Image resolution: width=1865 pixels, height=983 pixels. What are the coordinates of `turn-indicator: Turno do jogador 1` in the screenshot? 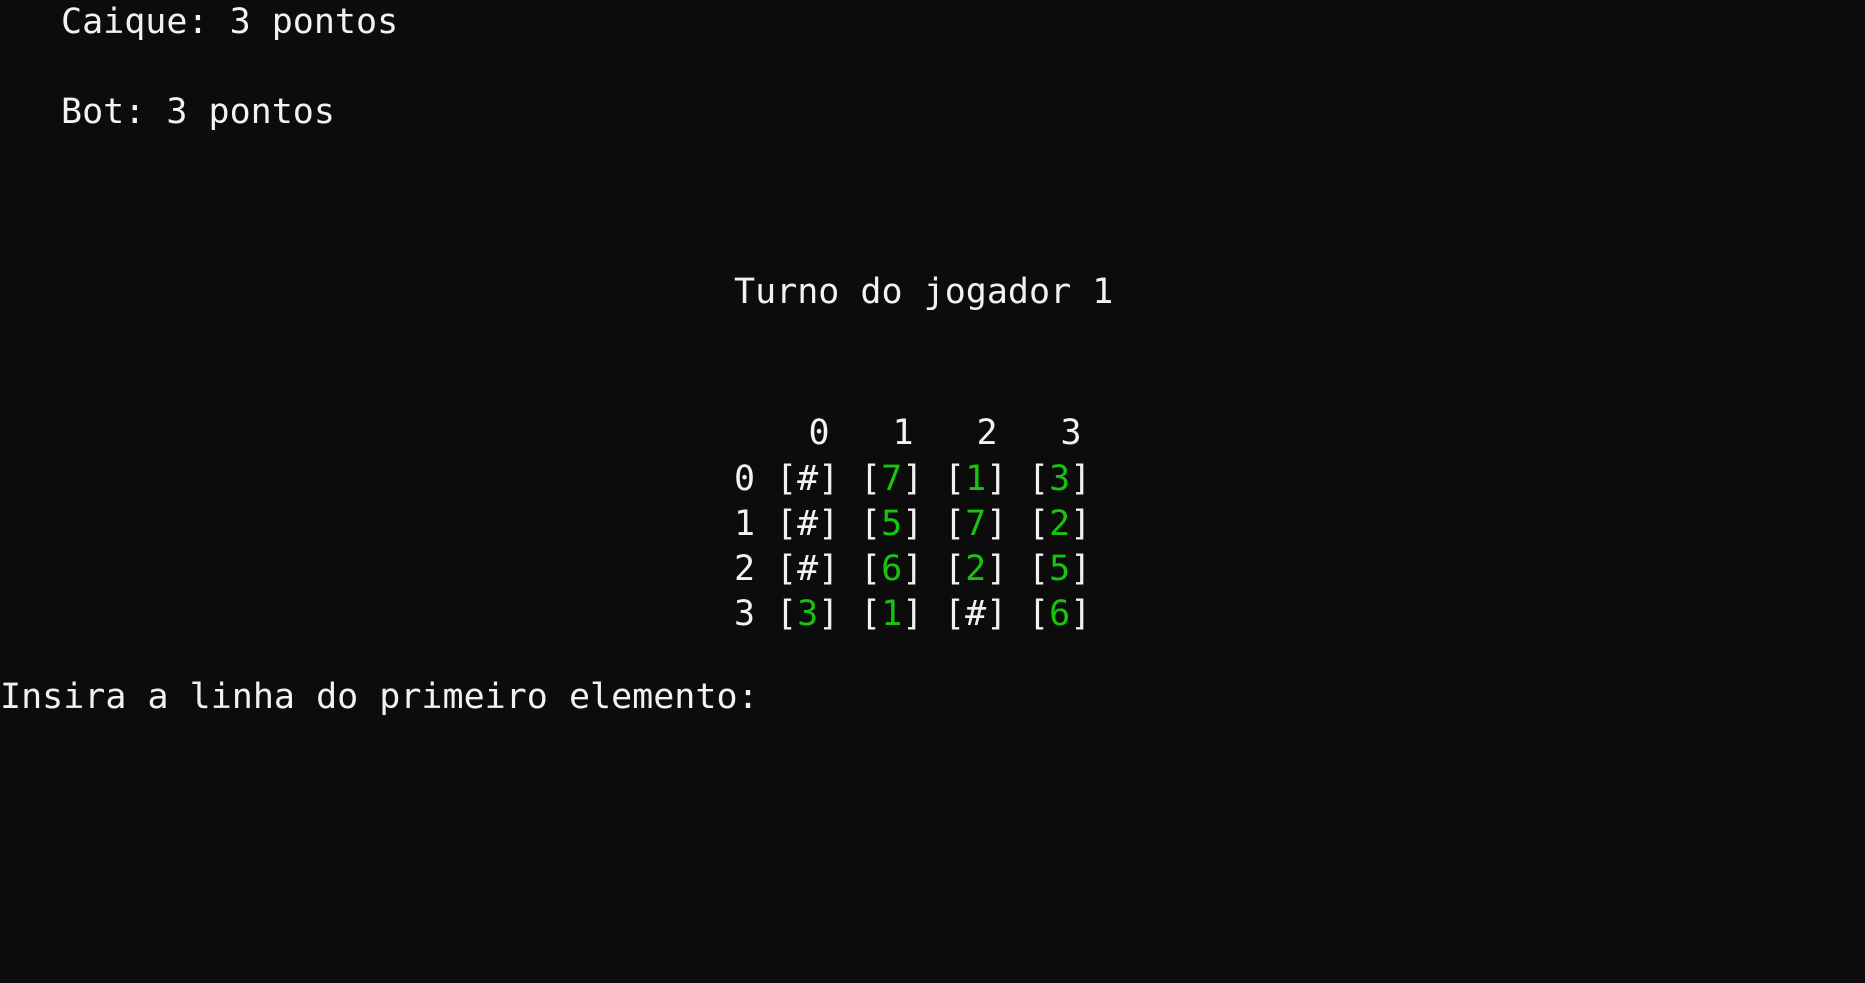 It's located at (924, 292).